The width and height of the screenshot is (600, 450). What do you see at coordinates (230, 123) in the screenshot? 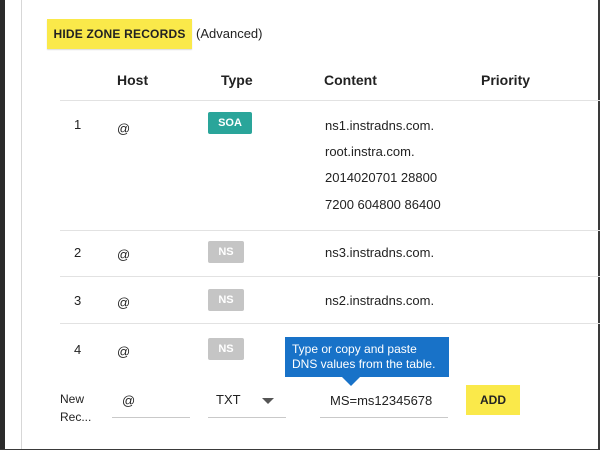
I see `type-badge-soa: SOA` at bounding box center [230, 123].